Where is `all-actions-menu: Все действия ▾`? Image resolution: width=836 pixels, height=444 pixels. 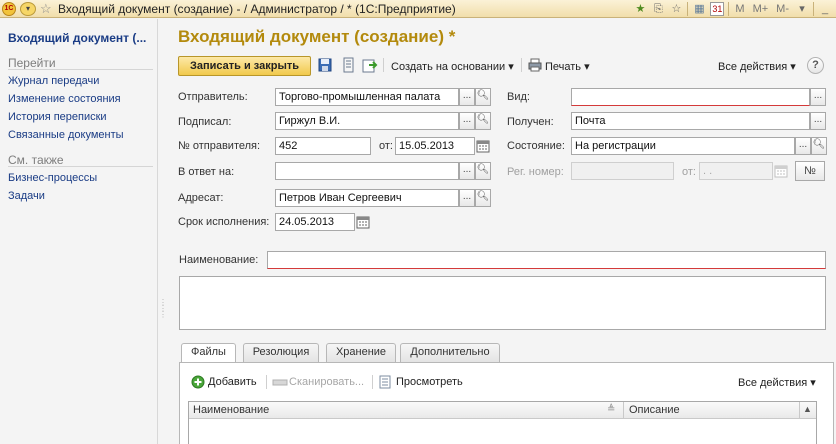 all-actions-menu: Все действия ▾ is located at coordinates (757, 66).